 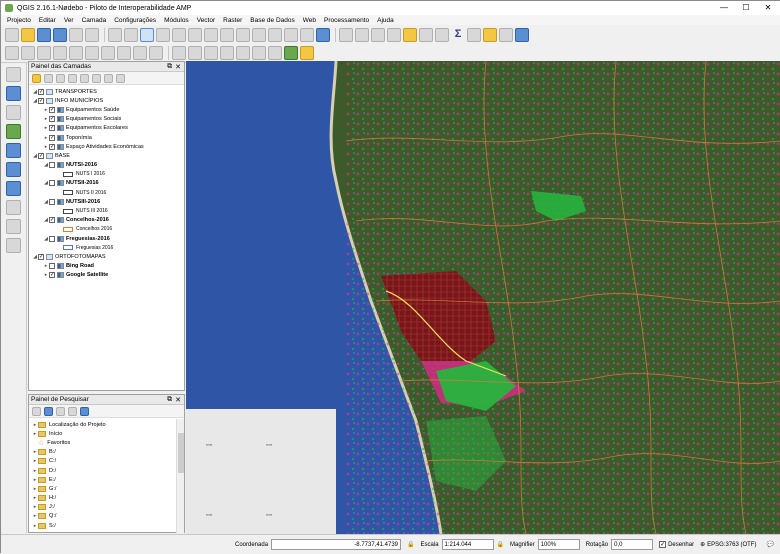 What do you see at coordinates (474, 35) in the screenshot?
I see `measure-icon` at bounding box center [474, 35].